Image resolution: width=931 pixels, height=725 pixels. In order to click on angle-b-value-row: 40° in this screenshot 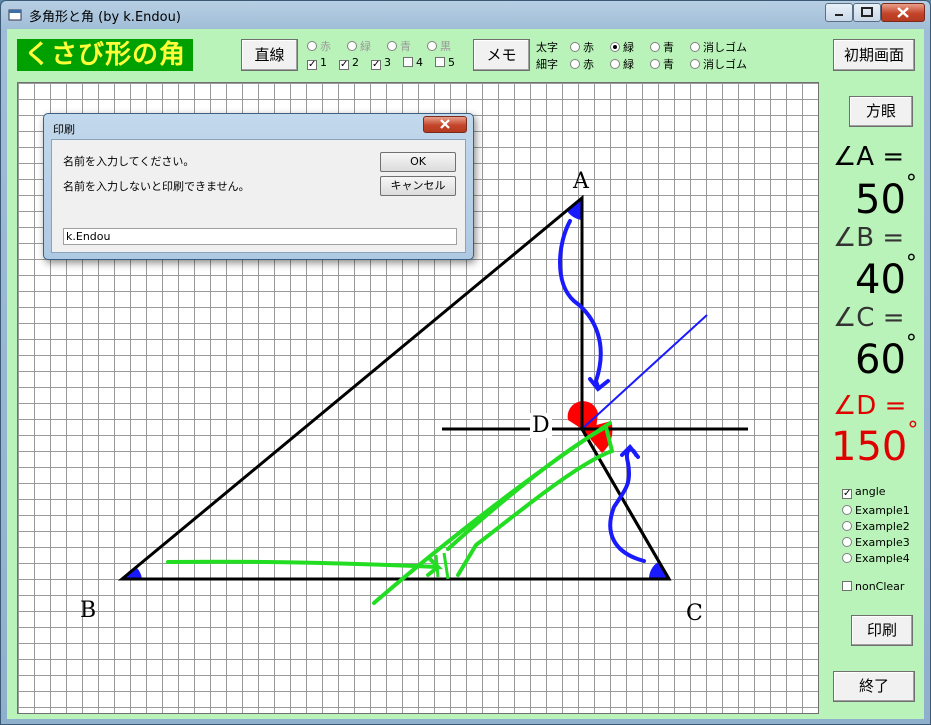, I will do `click(886, 277)`.